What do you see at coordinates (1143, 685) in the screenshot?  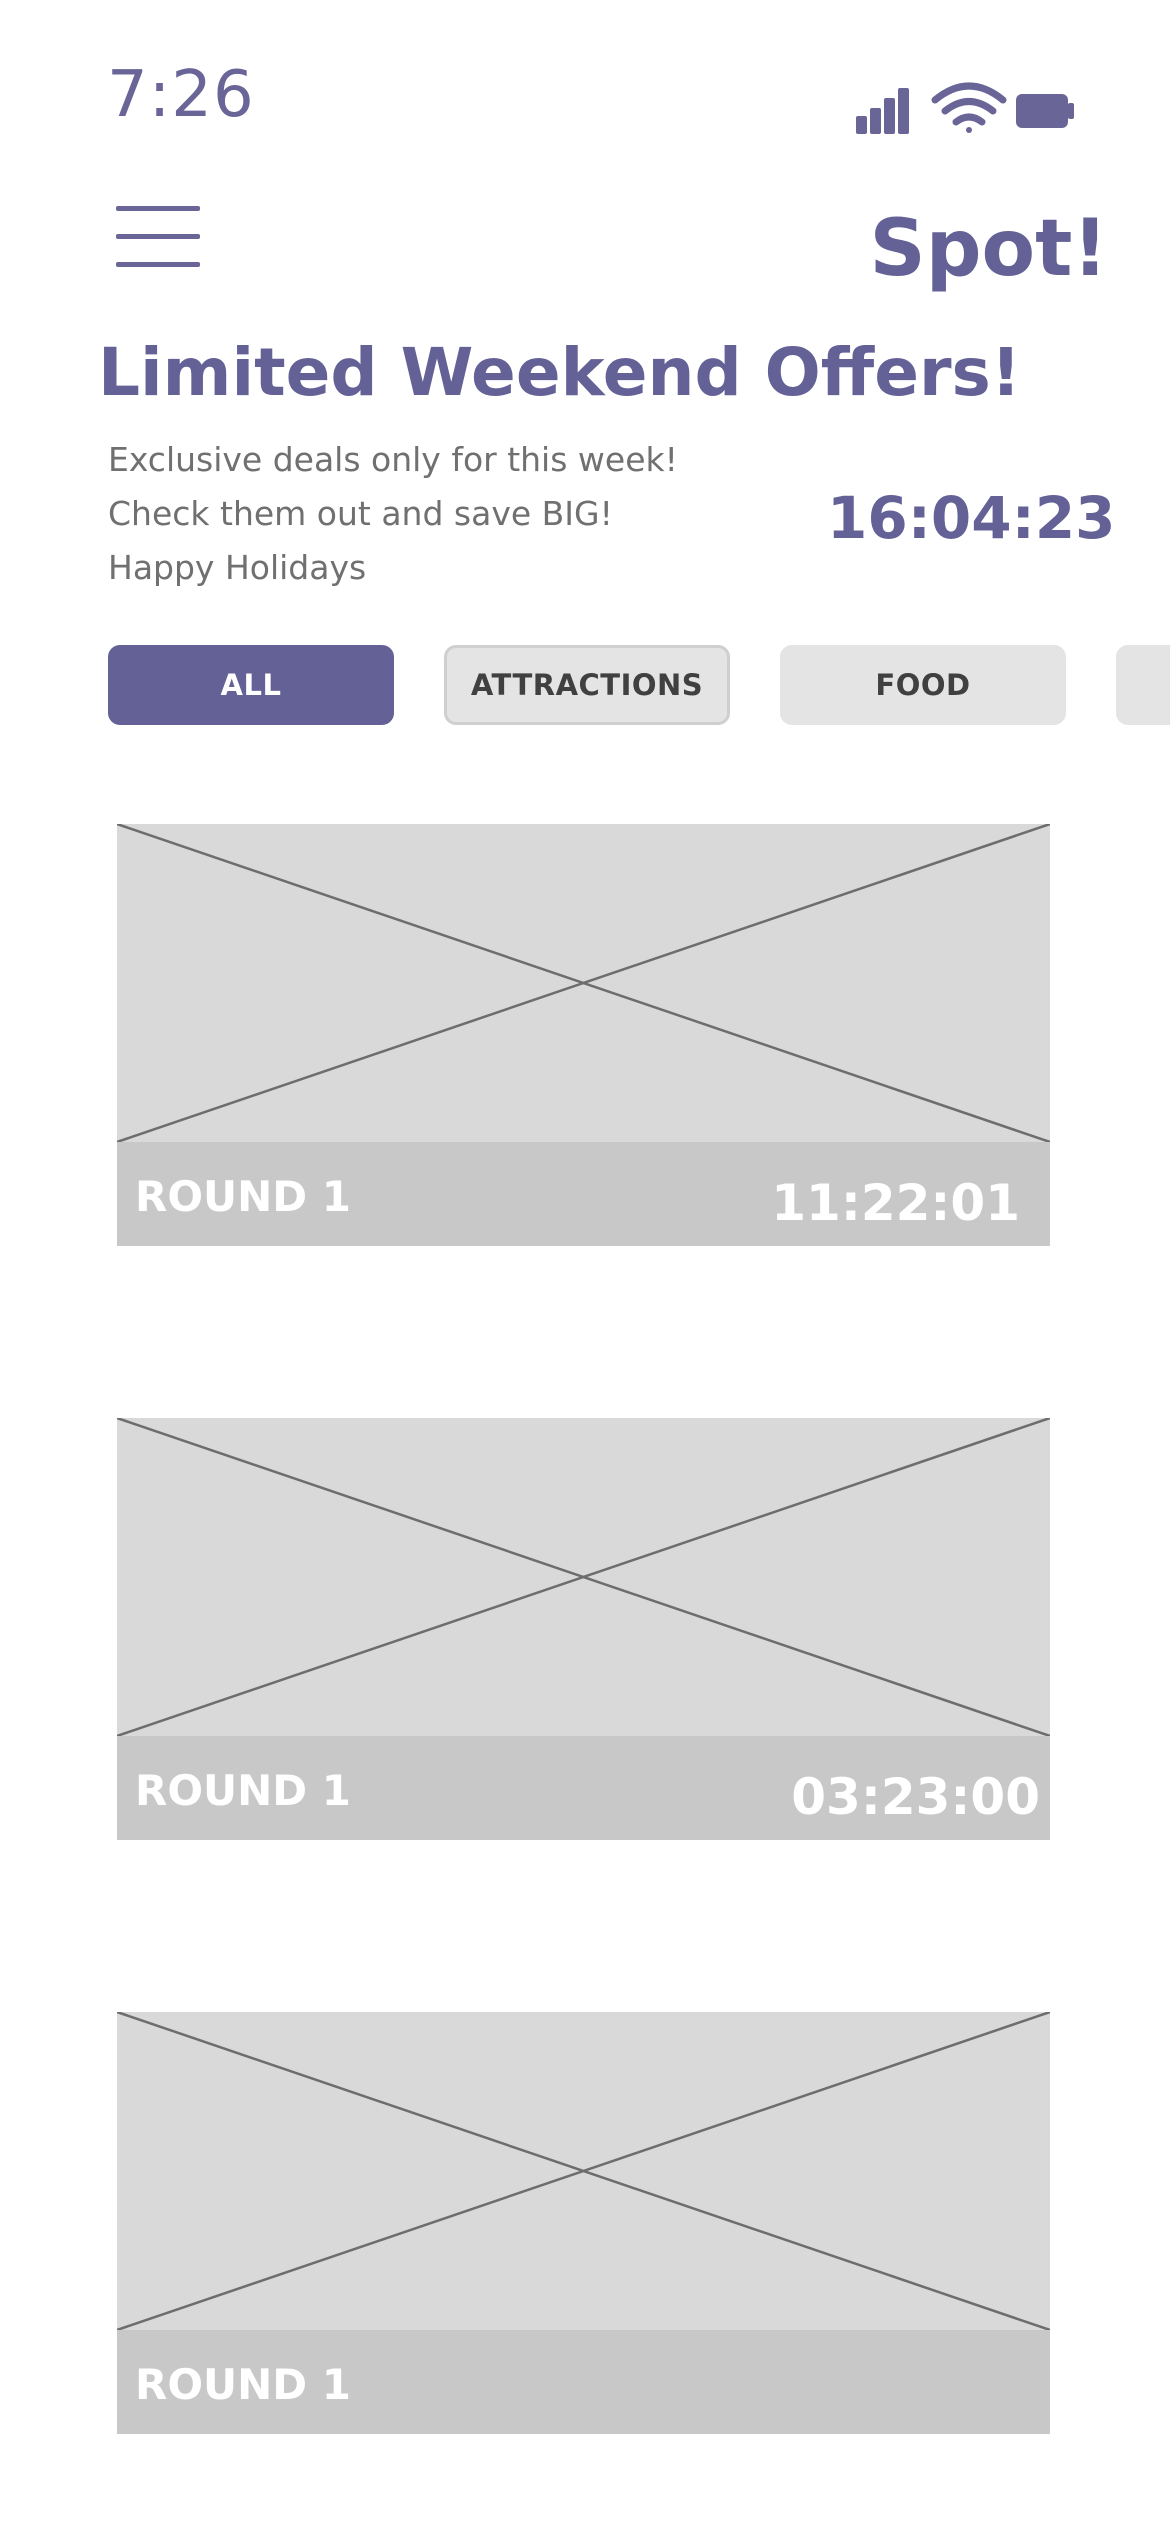 I see `filter-chip-more` at bounding box center [1143, 685].